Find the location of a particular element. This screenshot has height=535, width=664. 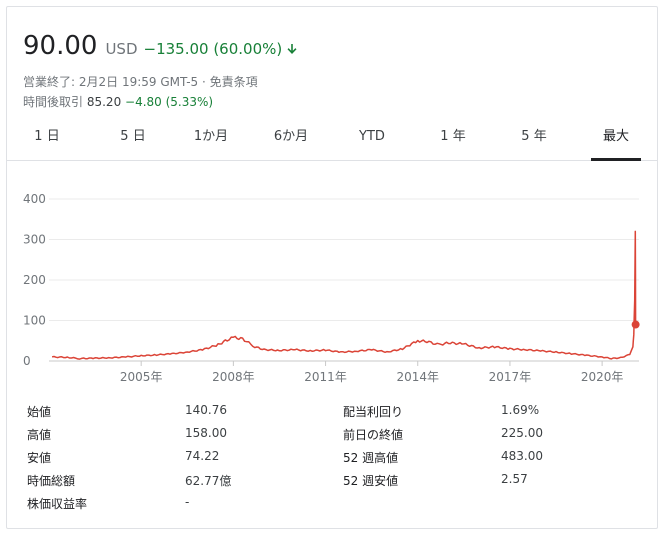

tab-5y: 5 年 is located at coordinates (534, 139).